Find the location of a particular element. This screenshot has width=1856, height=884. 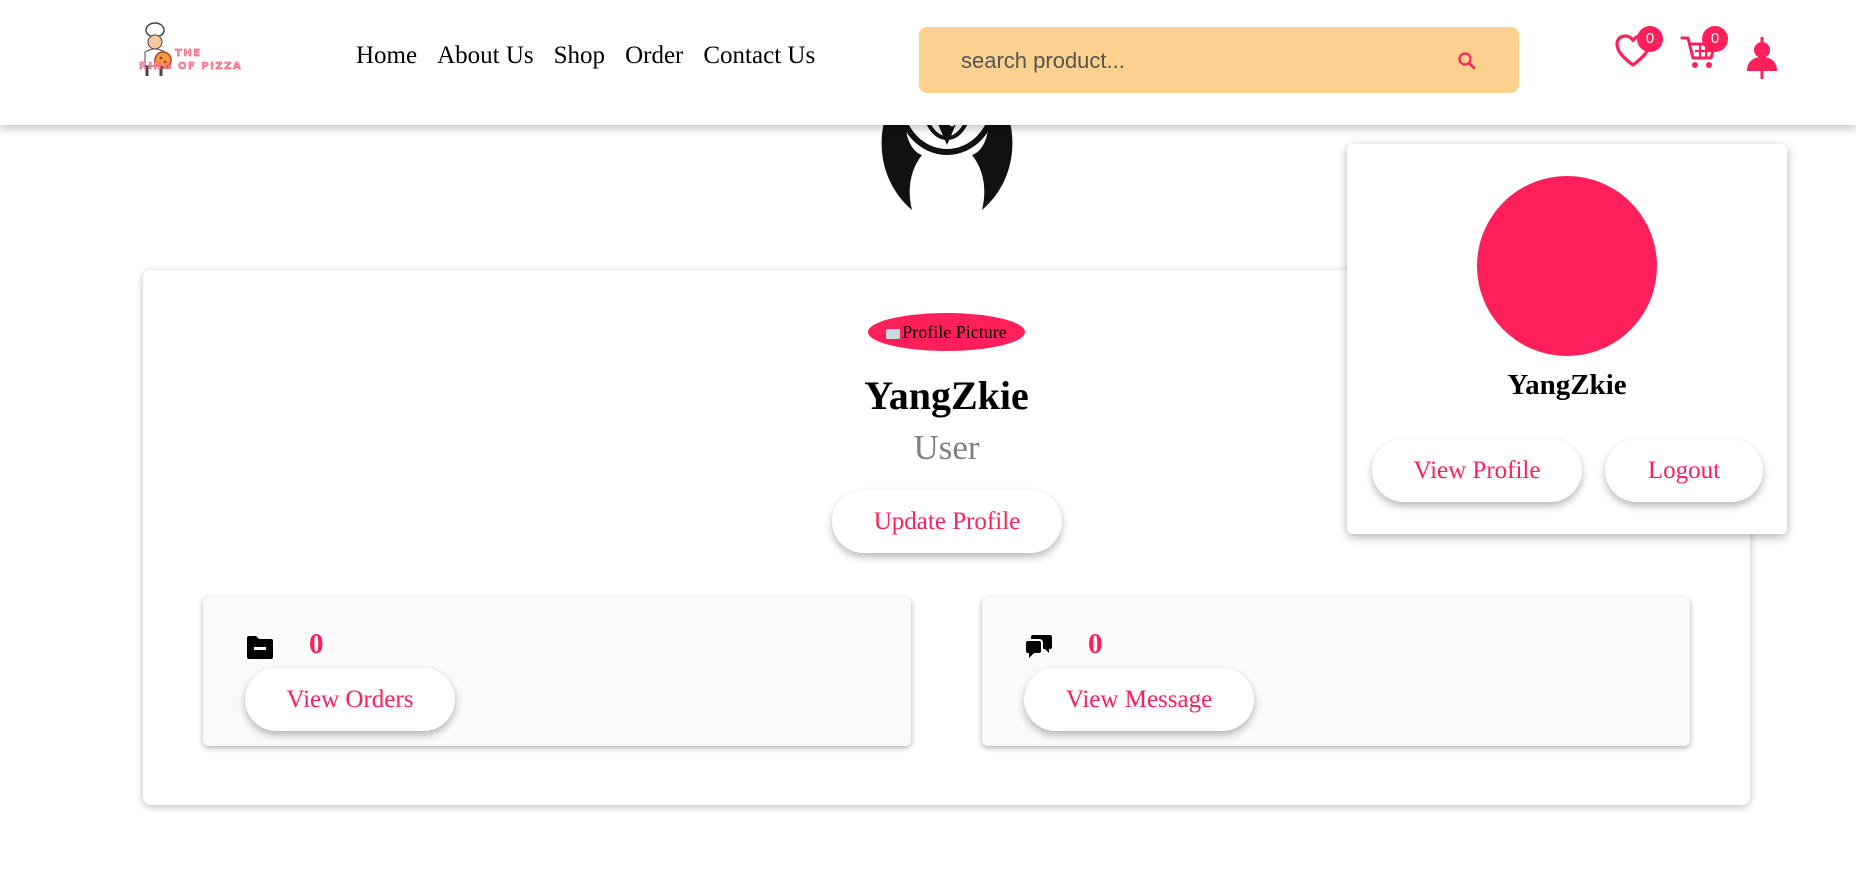

messages-count: 0 is located at coordinates (1095, 644).